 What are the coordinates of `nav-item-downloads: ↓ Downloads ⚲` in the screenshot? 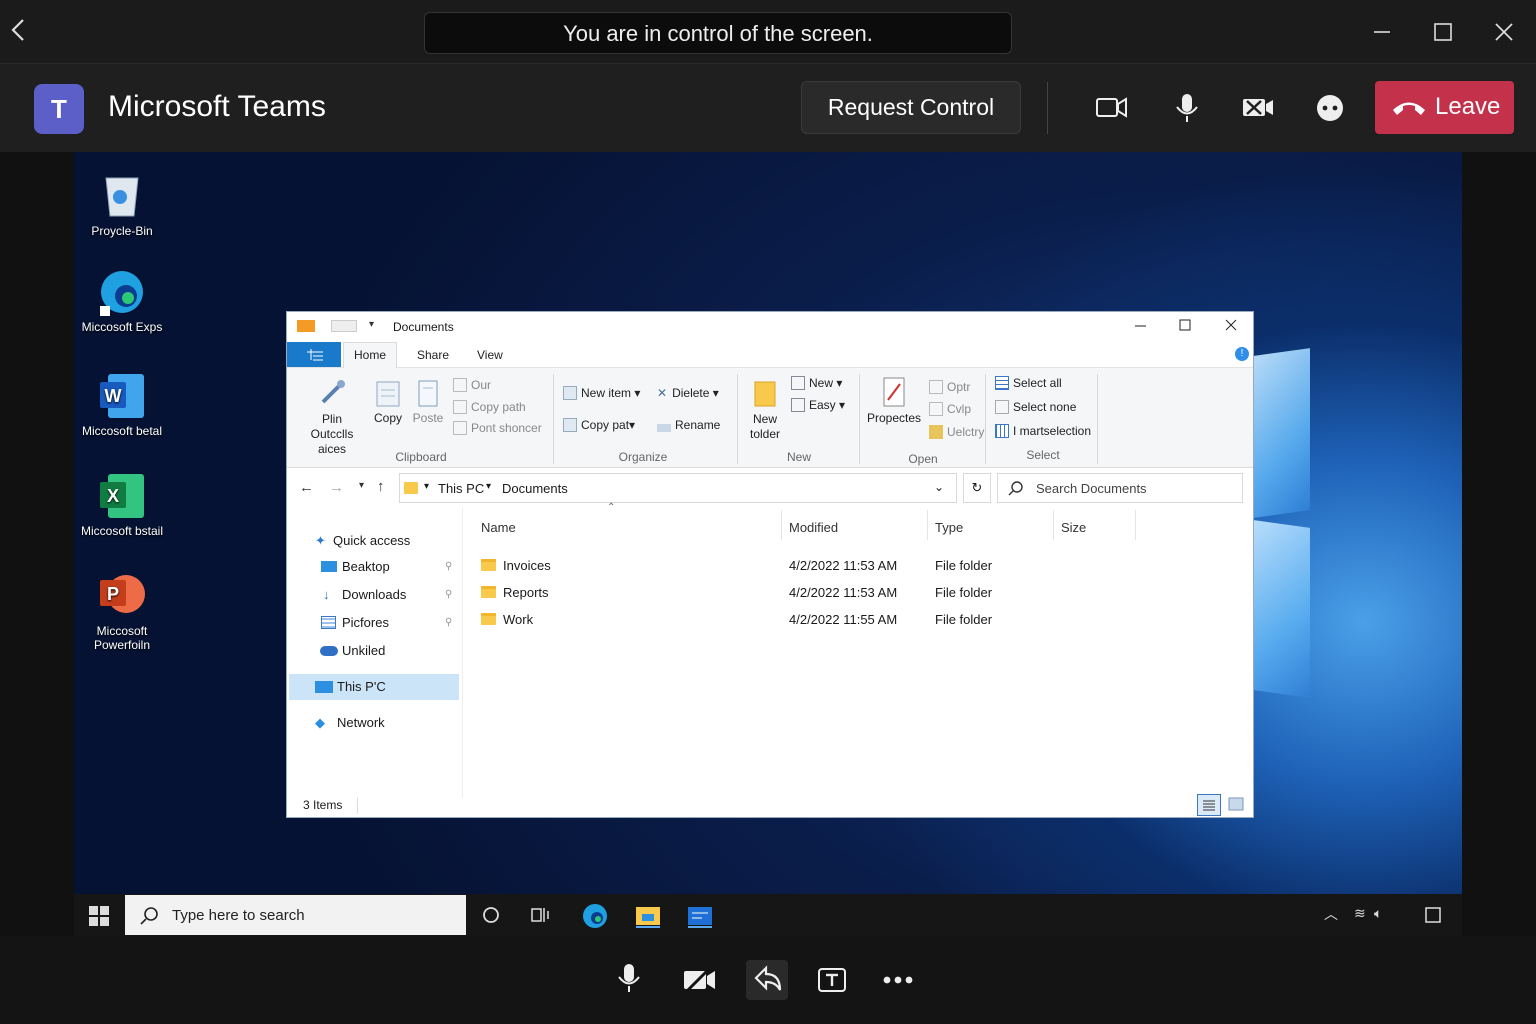 It's located at (374, 595).